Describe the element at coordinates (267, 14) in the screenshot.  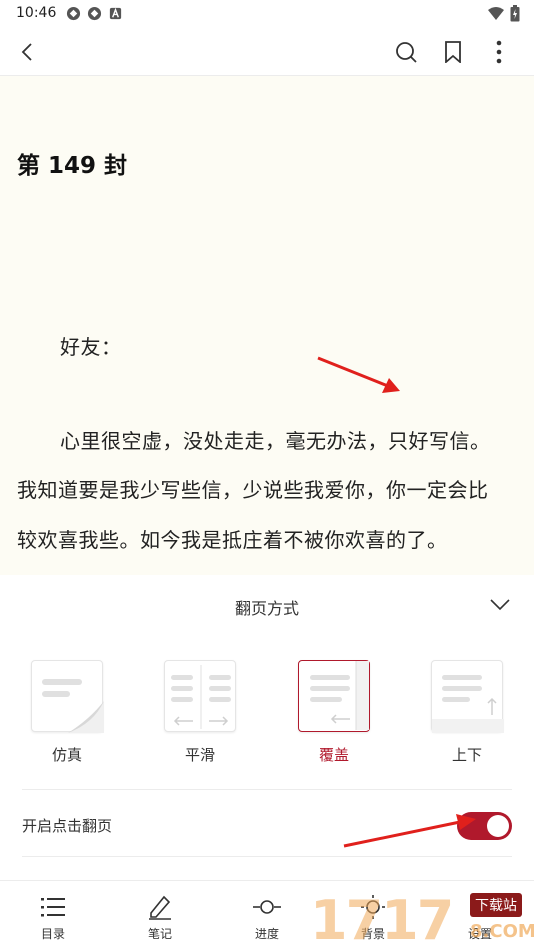
I see `status-bar: 10:46` at that location.